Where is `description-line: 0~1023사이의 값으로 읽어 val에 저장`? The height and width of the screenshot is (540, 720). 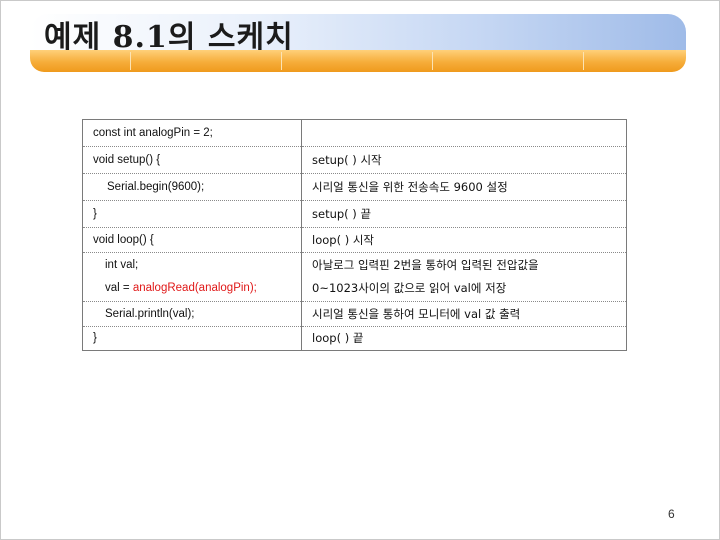
description-line: 0~1023사이의 값으로 읽어 val에 저장 is located at coordinates (409, 288).